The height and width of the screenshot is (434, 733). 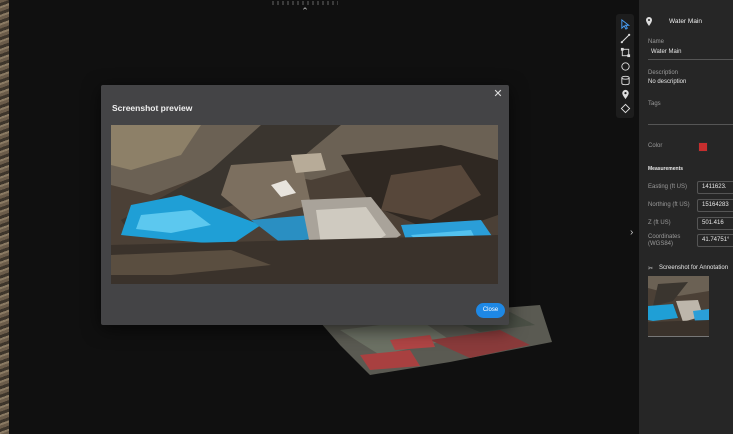 What do you see at coordinates (651, 269) in the screenshot?
I see `screenshot-icon: ✂` at bounding box center [651, 269].